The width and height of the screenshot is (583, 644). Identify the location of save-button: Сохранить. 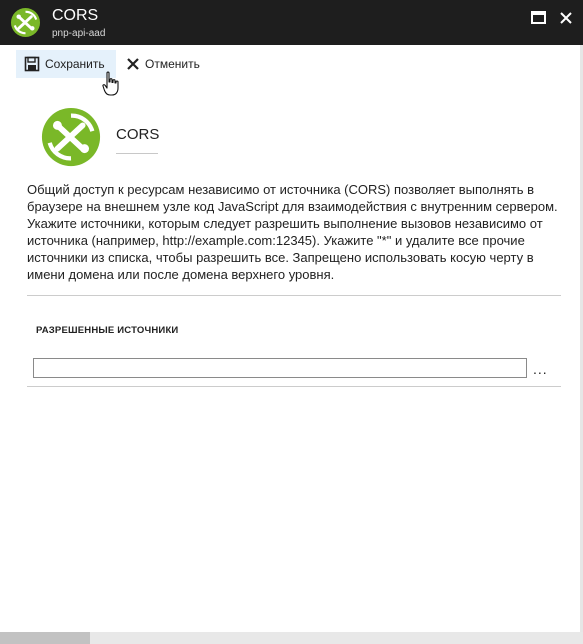
(66, 64).